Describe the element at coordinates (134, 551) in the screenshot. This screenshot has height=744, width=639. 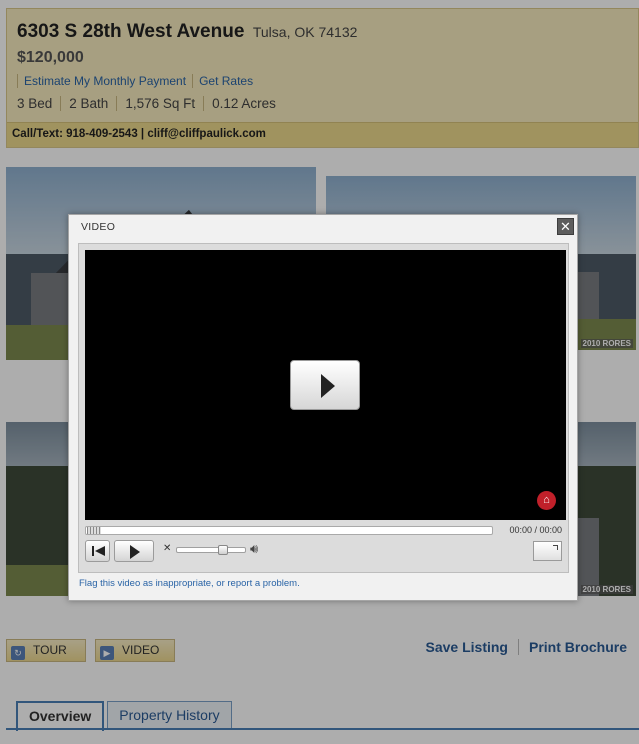
I see `play-button` at that location.